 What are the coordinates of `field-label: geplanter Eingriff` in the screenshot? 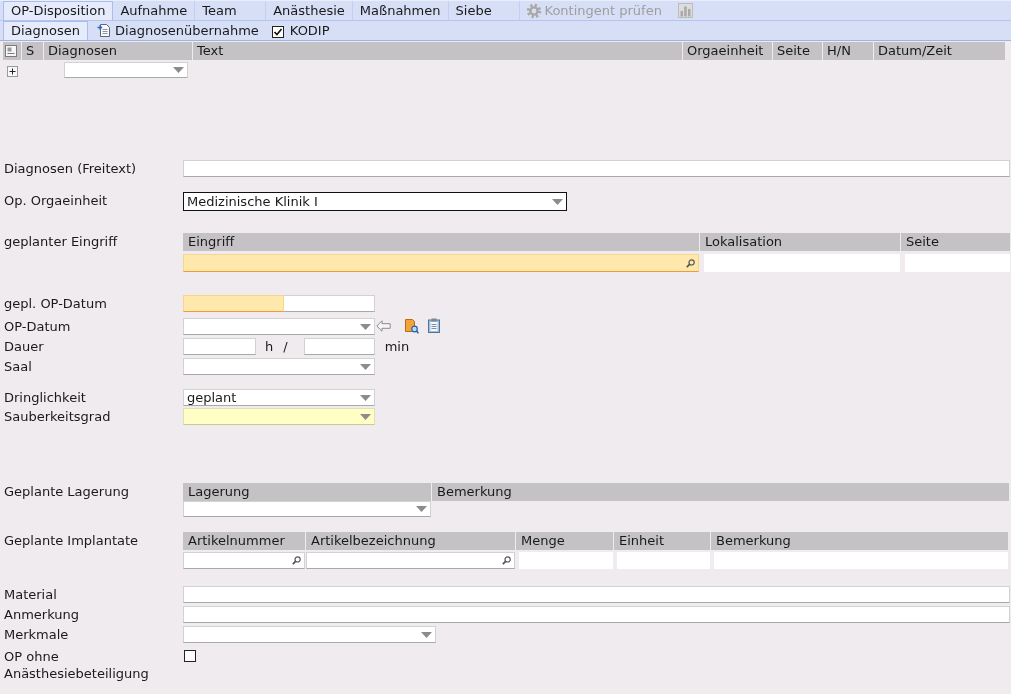 It's located at (61, 242).